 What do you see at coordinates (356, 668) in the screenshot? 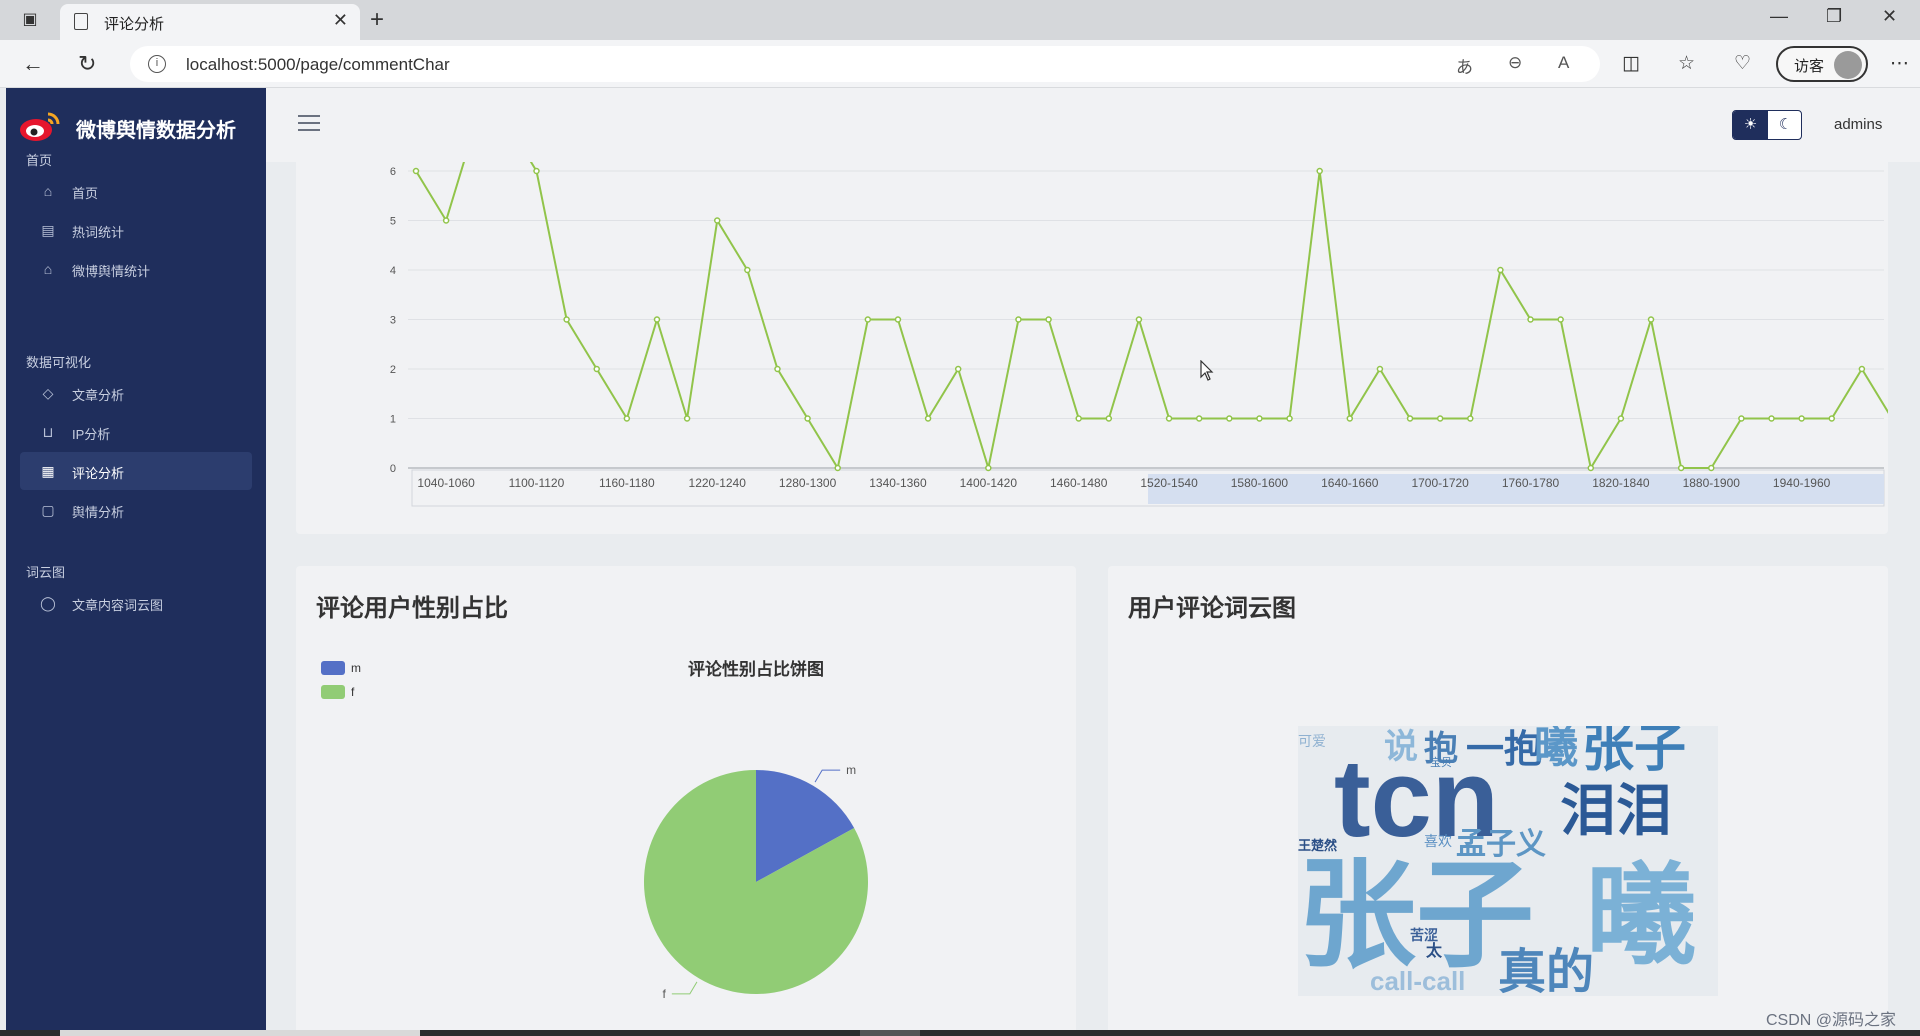
I see `legend-label: m` at bounding box center [356, 668].